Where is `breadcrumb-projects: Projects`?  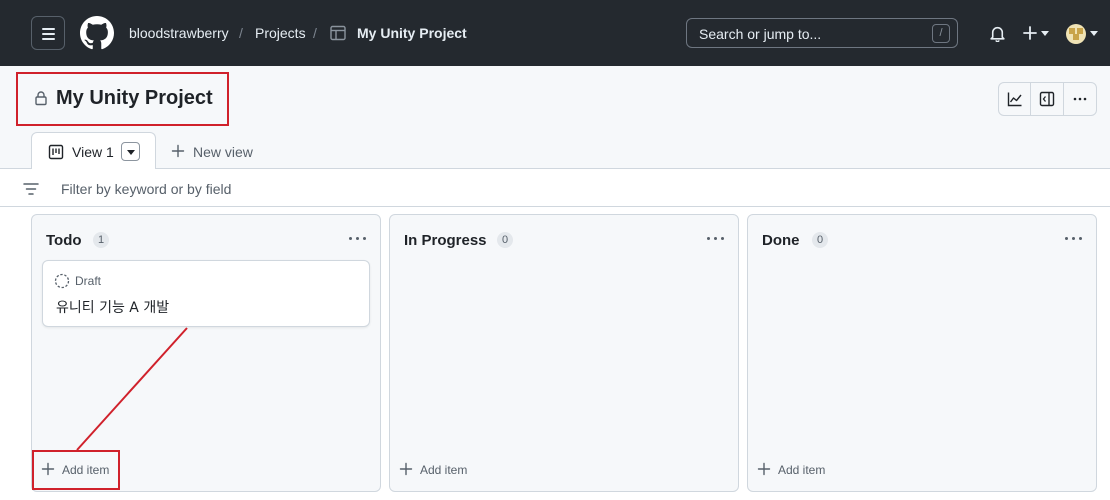 breadcrumb-projects: Projects is located at coordinates (280, 33).